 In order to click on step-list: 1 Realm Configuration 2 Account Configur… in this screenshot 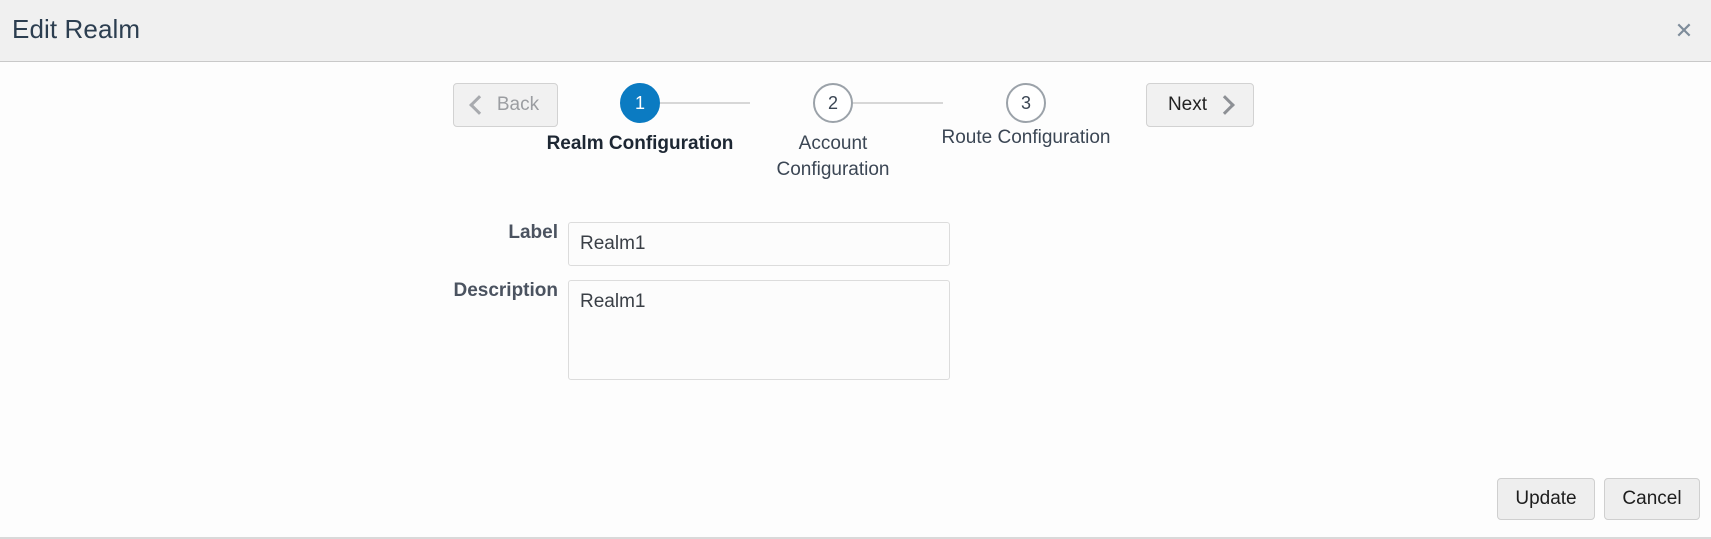, I will do `click(833, 132)`.